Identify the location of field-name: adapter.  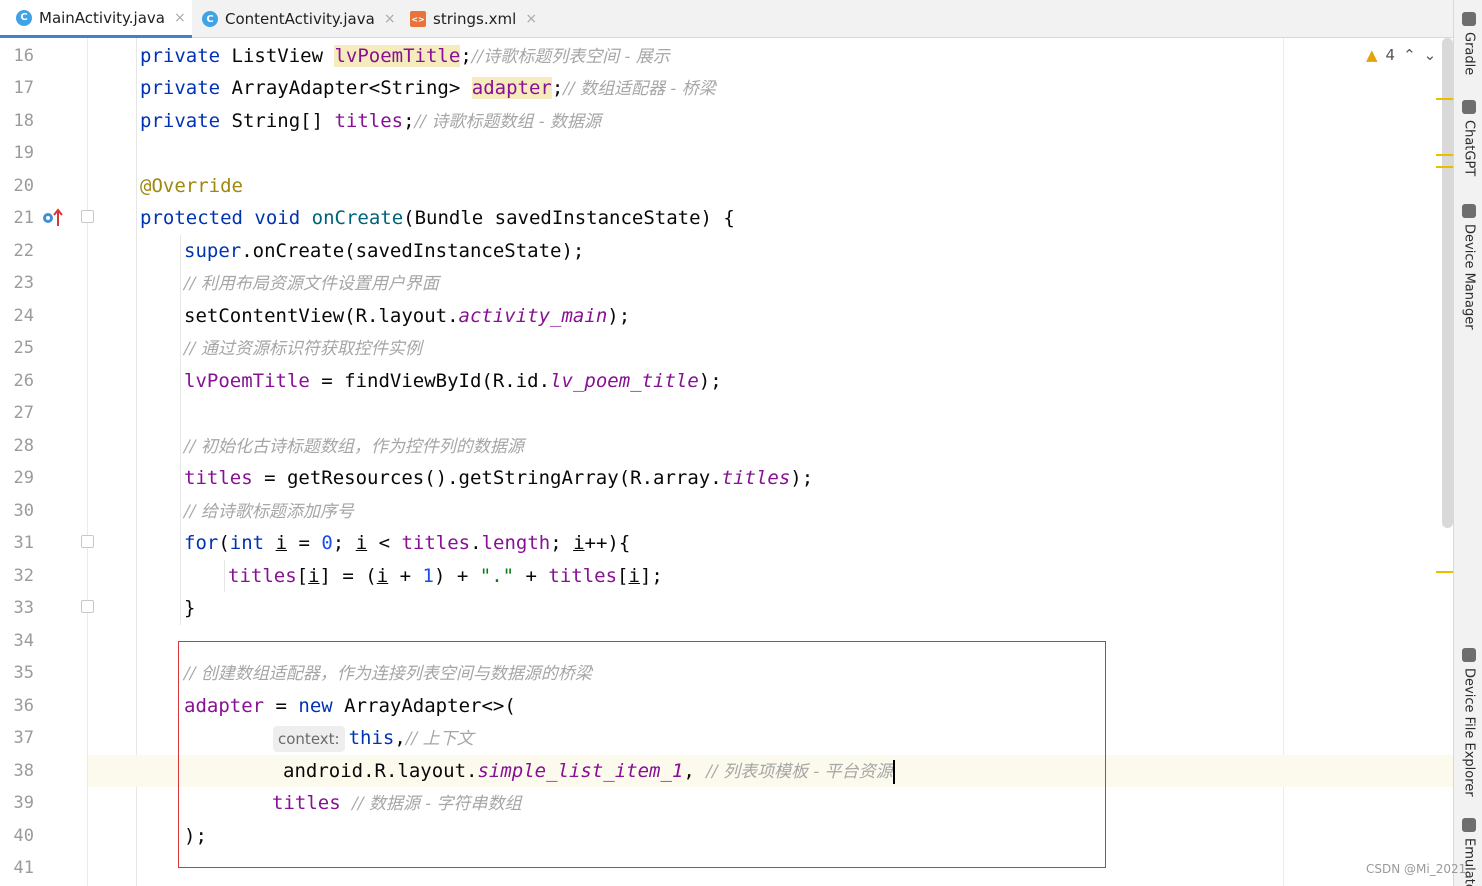
(511, 88).